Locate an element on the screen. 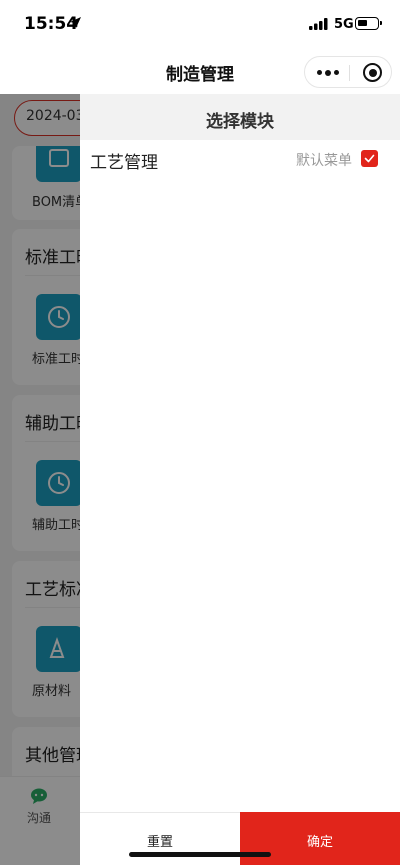 The width and height of the screenshot is (400, 865). network-type: 5G is located at coordinates (344, 24).